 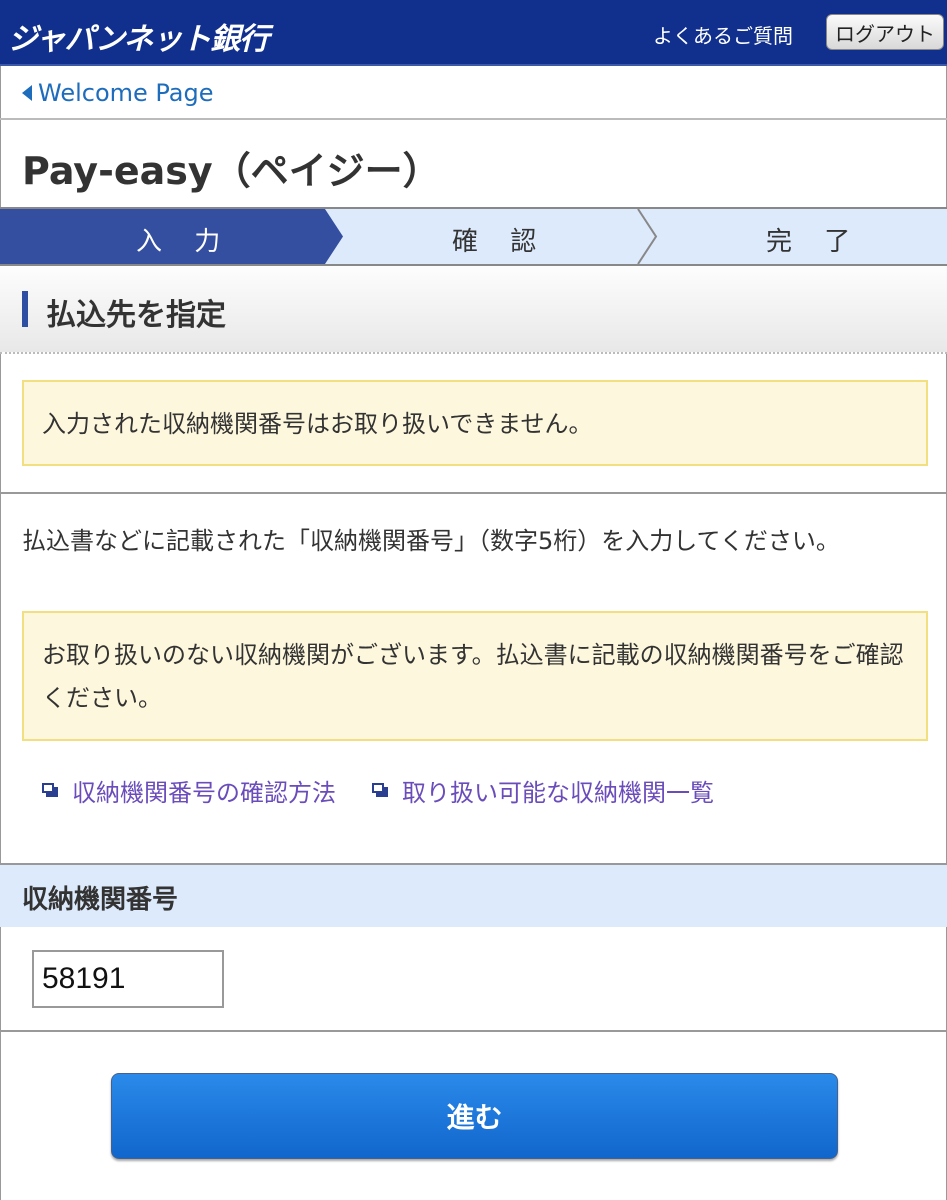 What do you see at coordinates (27, 93) in the screenshot?
I see `caret-left-icon` at bounding box center [27, 93].